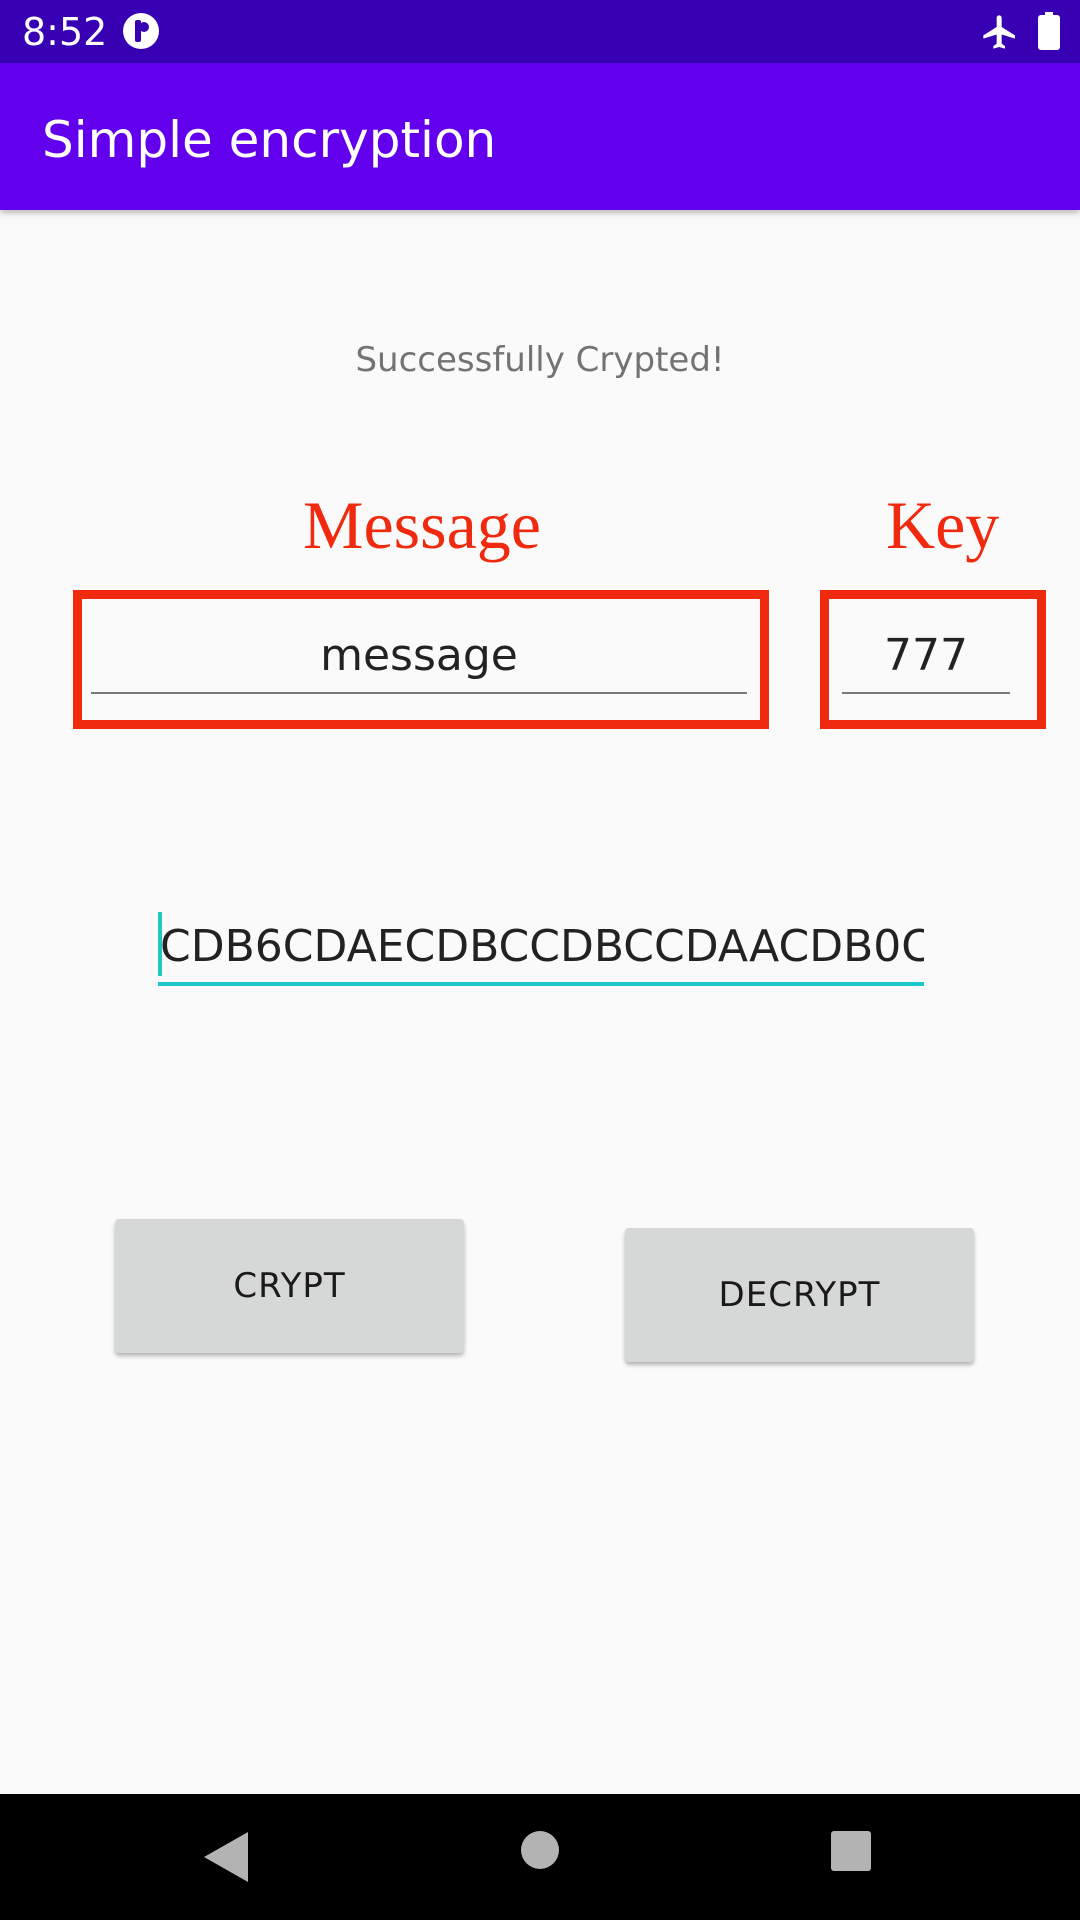 The height and width of the screenshot is (1920, 1080). What do you see at coordinates (851, 1851) in the screenshot?
I see `recents-icon` at bounding box center [851, 1851].